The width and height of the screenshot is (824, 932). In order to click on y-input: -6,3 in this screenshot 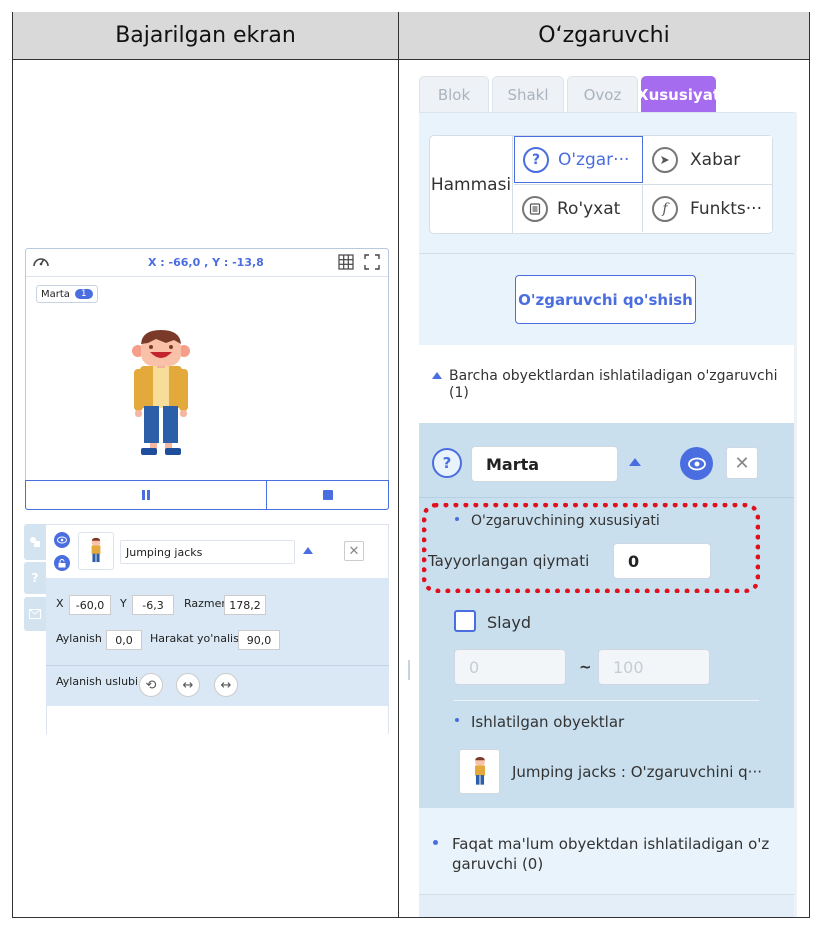, I will do `click(153, 605)`.